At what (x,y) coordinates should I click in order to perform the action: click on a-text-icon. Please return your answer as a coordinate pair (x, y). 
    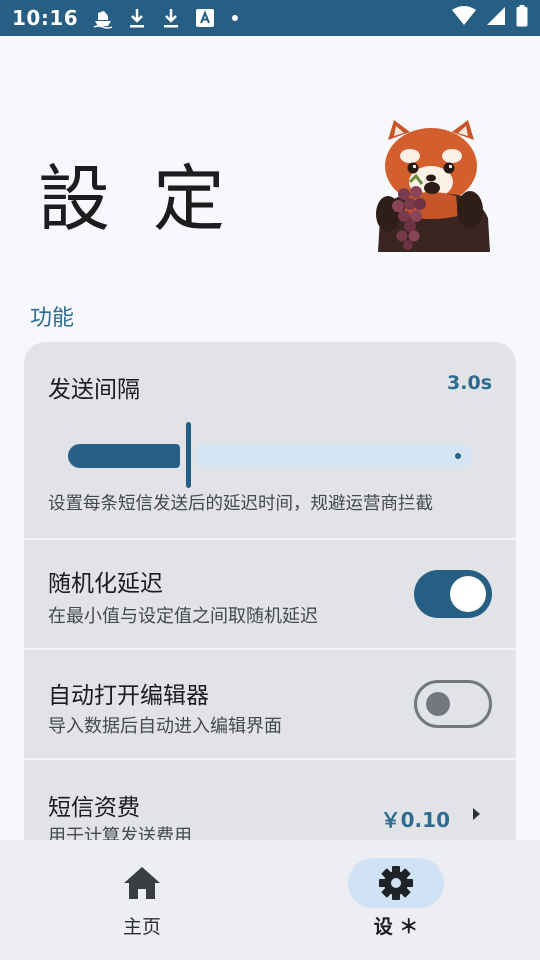
    Looking at the image, I should click on (205, 18).